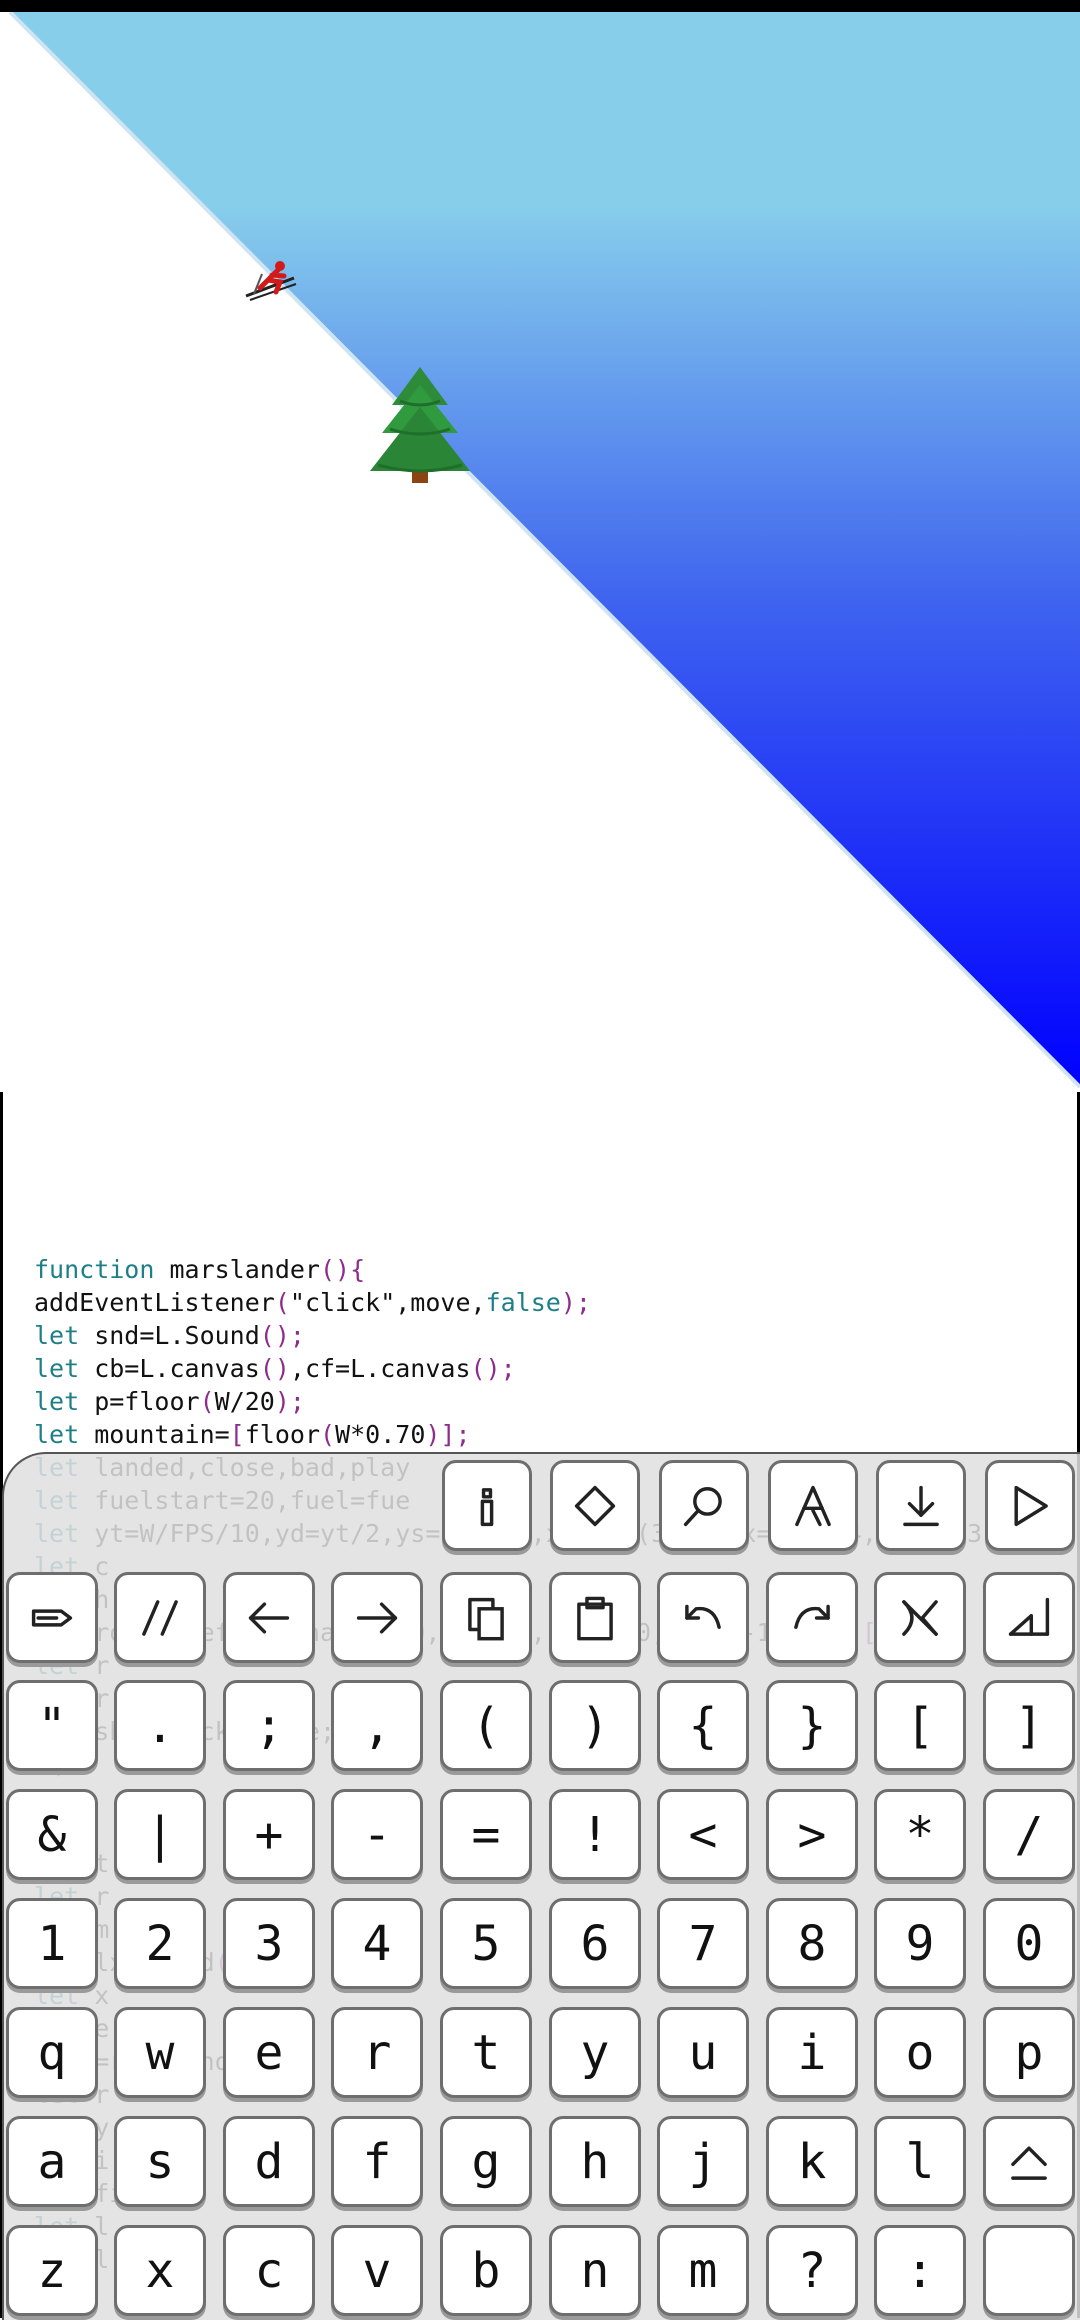 This screenshot has height=2320, width=1080. Describe the element at coordinates (812, 2052) in the screenshot. I see `key-i: i` at that location.